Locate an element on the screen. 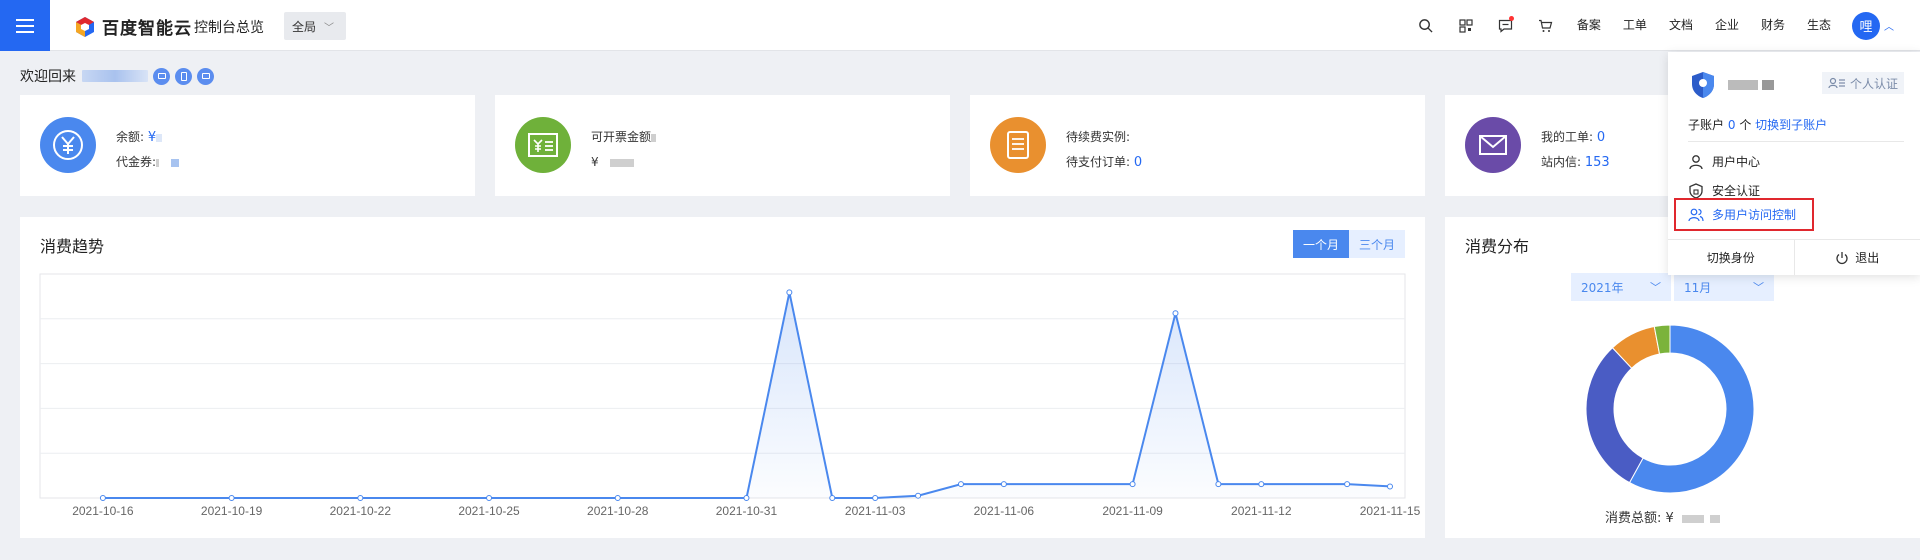 Image resolution: width=1920 pixels, height=560 pixels. nav-link-enterprise: 企业 is located at coordinates (1727, 25).